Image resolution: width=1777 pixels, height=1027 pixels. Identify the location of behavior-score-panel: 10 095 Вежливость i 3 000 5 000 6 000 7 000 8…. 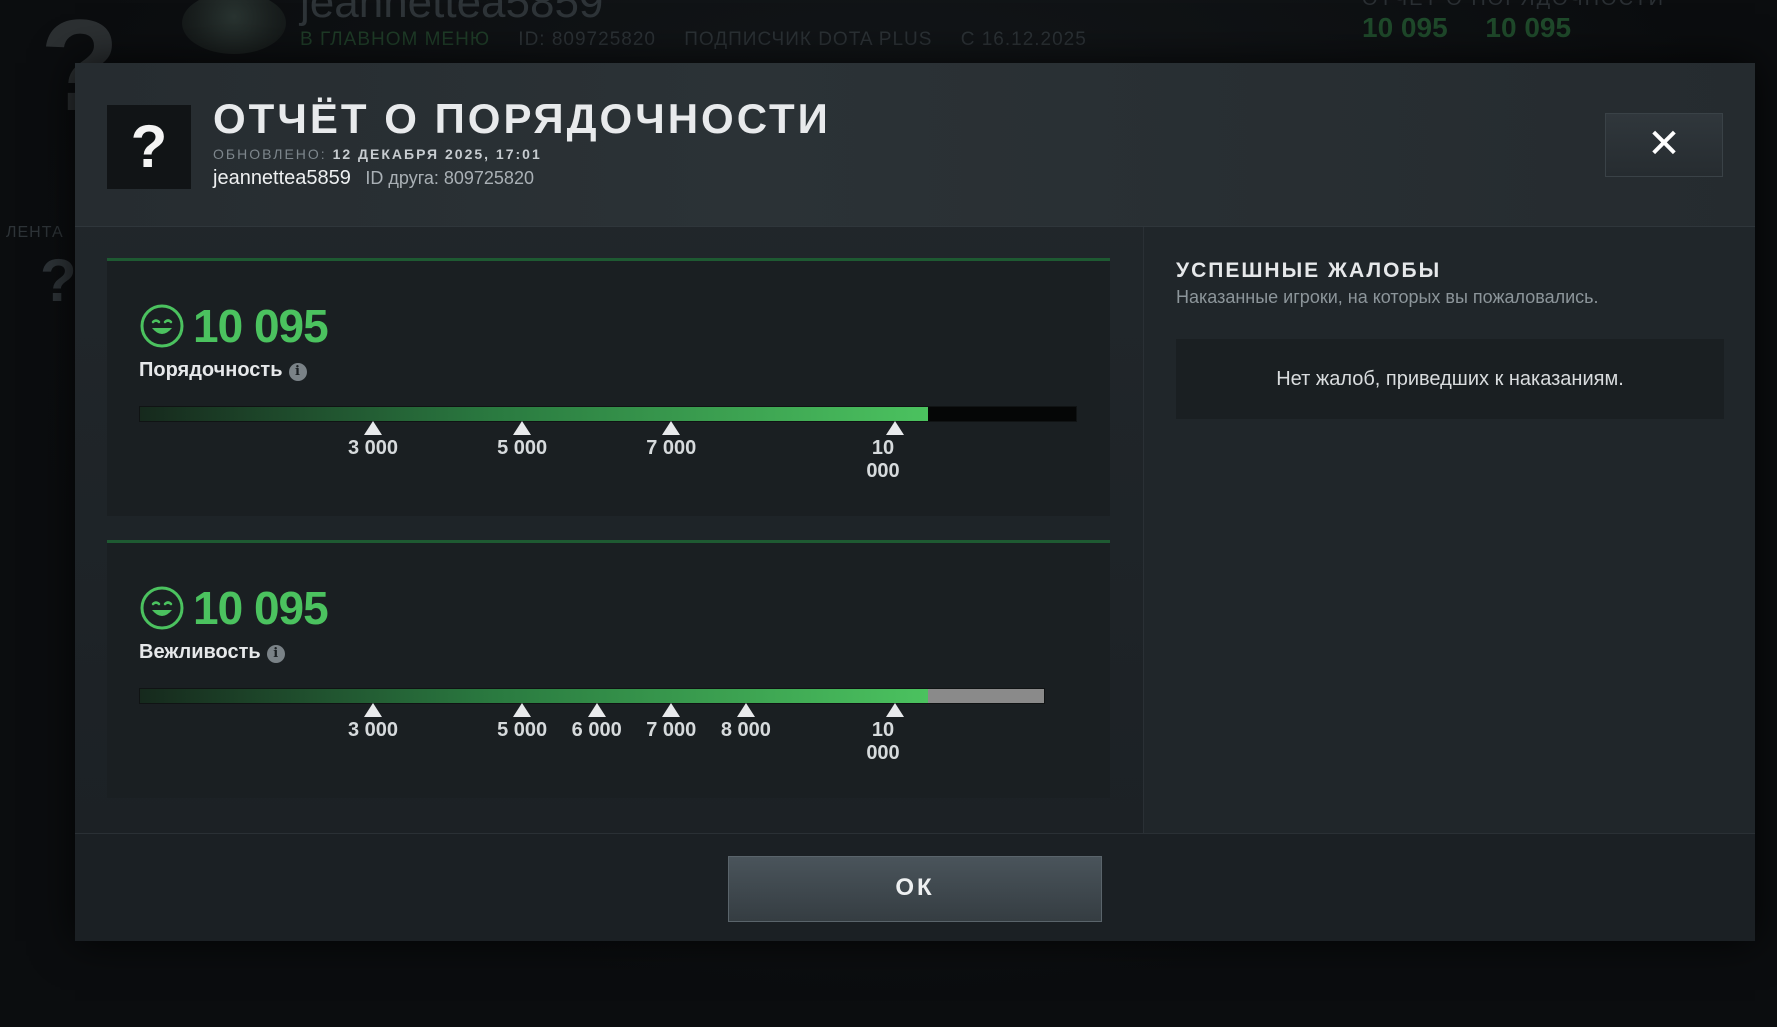
(608, 669).